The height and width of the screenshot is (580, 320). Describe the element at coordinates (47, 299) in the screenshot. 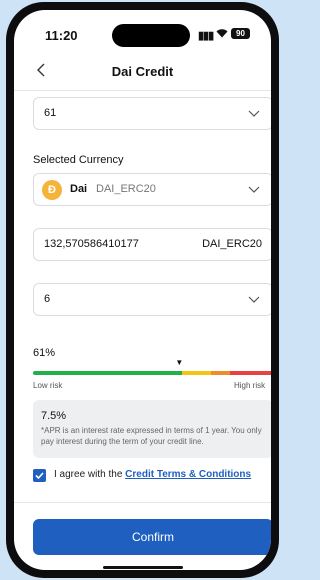

I see `duration-value: 6` at that location.